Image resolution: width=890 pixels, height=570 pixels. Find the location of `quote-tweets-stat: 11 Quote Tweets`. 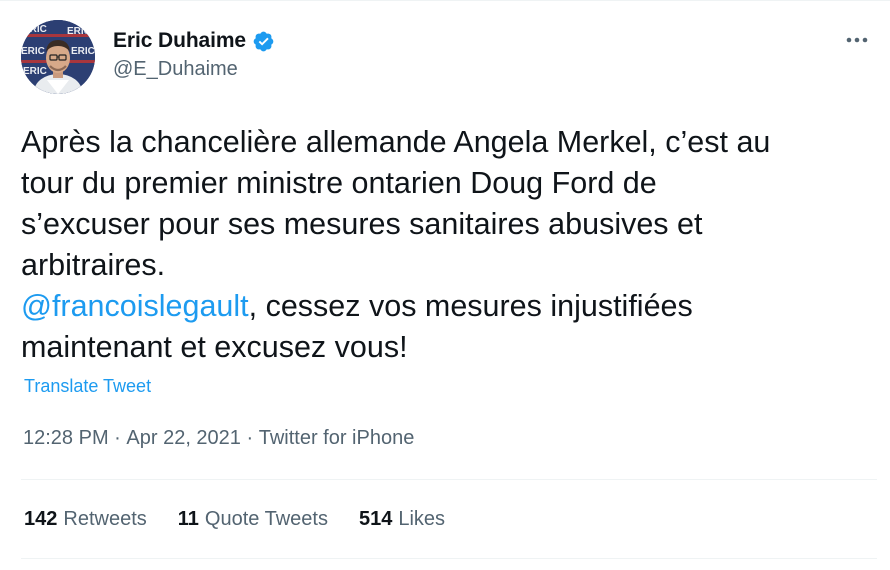

quote-tweets-stat: 11 Quote Tweets is located at coordinates (253, 519).